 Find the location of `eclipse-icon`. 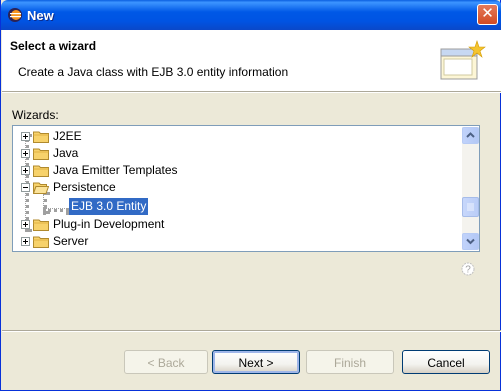

eclipse-icon is located at coordinates (15, 15).